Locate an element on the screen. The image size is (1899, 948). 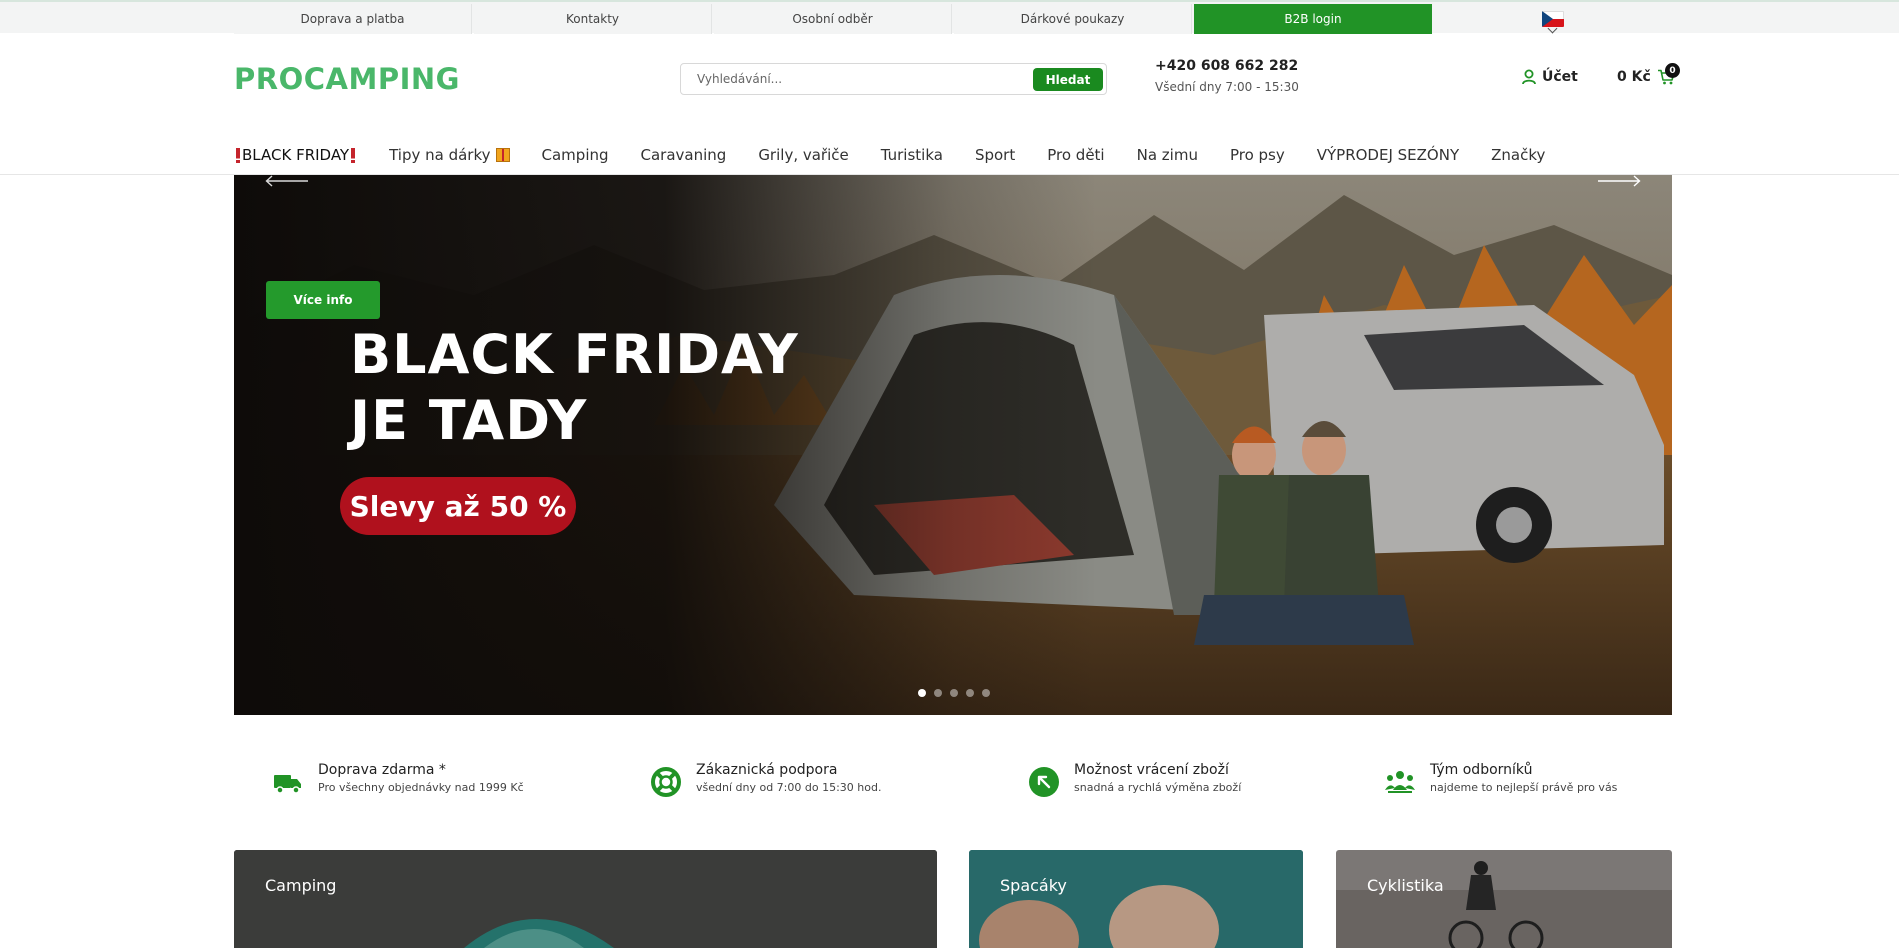
account-label: Účet is located at coordinates (1560, 77).